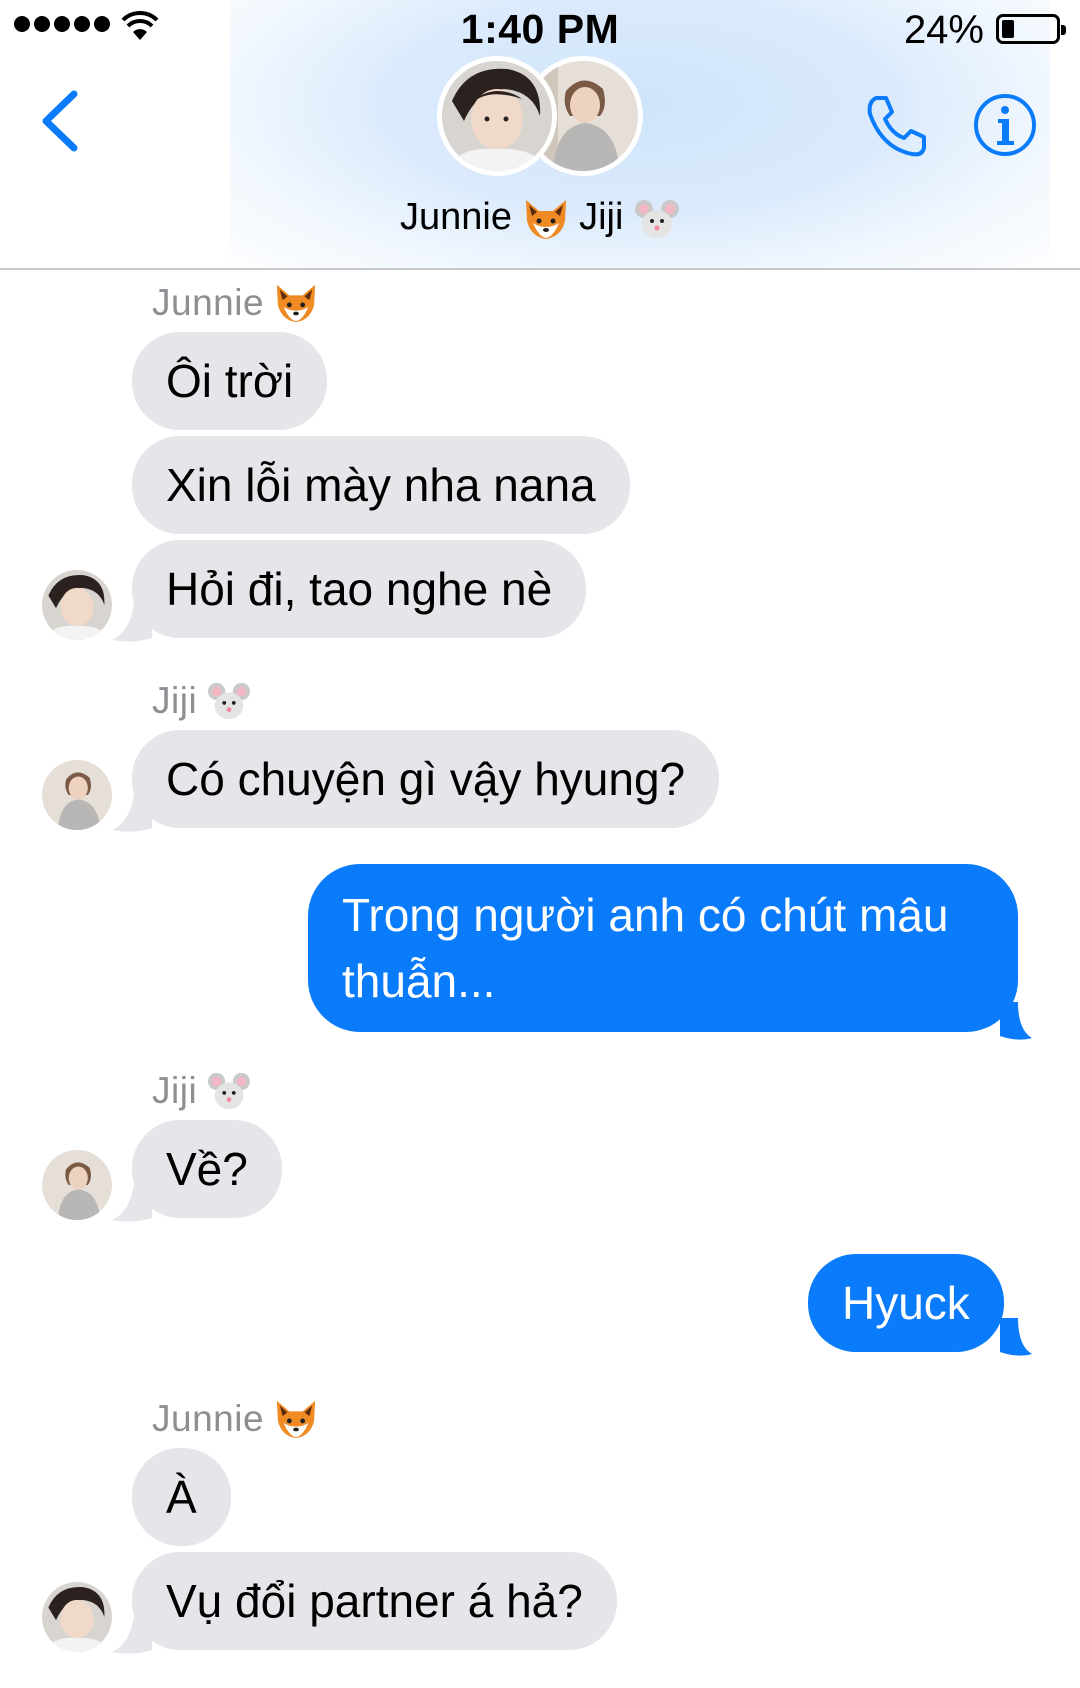 Image resolution: width=1080 pixels, height=1688 pixels. What do you see at coordinates (540, 30) in the screenshot?
I see `status-bar: 1:40 PM 24%` at bounding box center [540, 30].